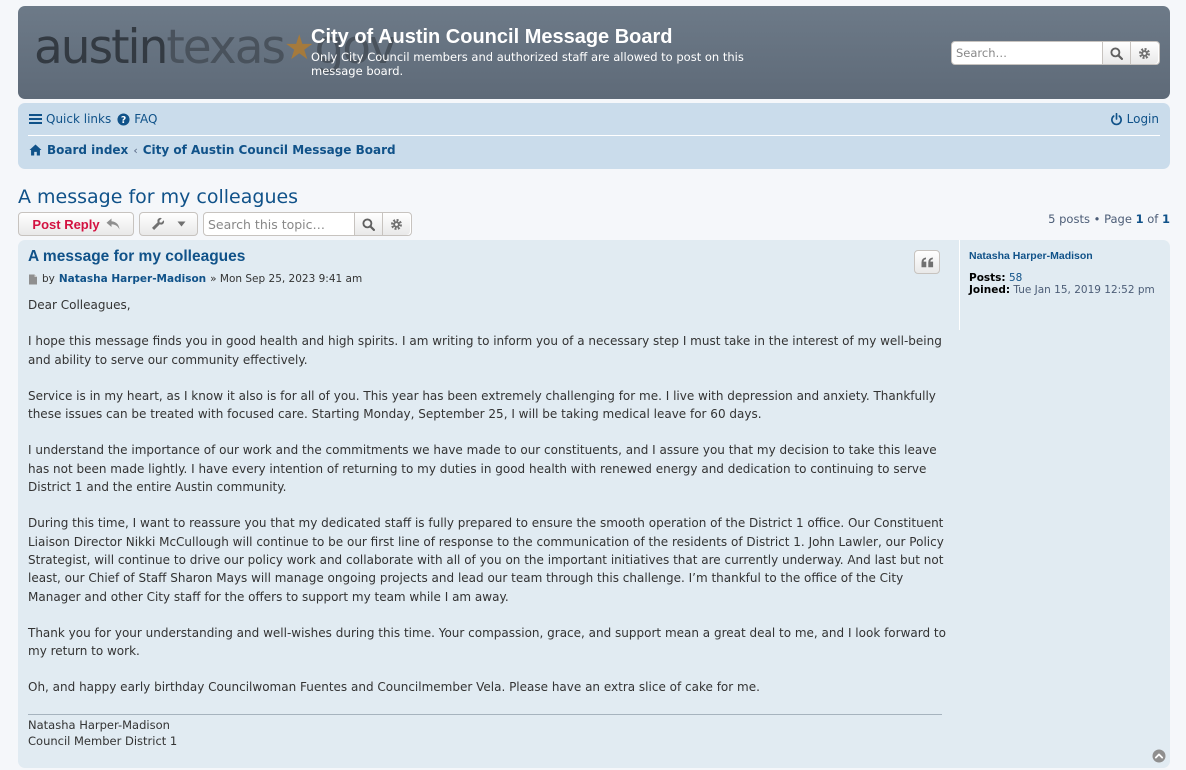 The image size is (1186, 770). I want to click on caret-down-icon, so click(181, 224).